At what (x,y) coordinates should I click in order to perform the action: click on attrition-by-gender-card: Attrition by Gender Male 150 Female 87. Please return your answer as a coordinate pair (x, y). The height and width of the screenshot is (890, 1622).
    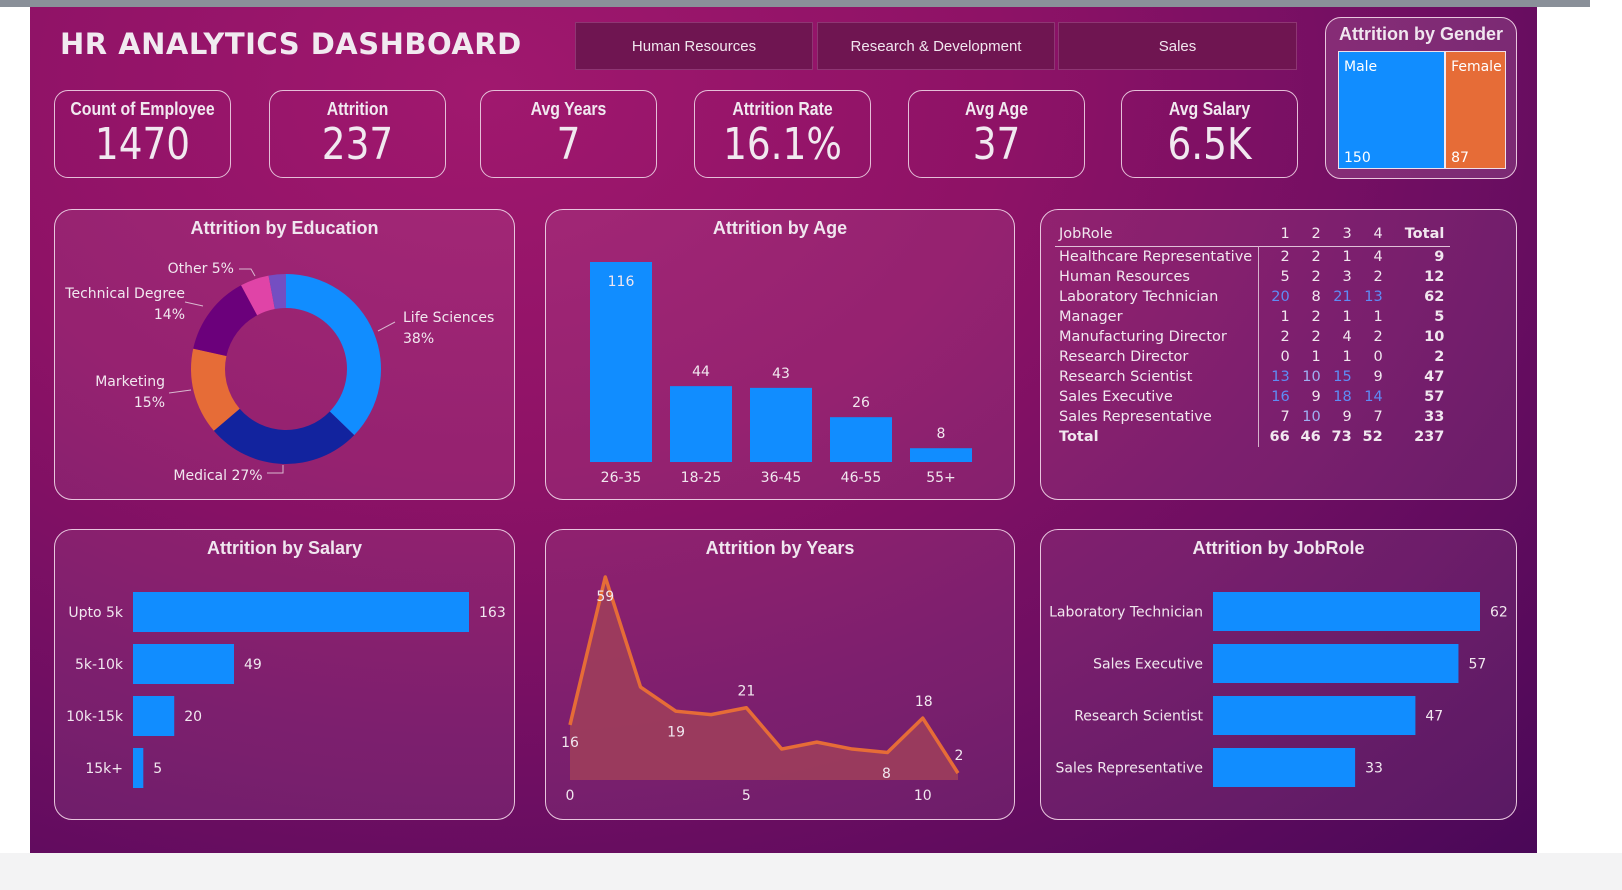
    Looking at the image, I should click on (1421, 98).